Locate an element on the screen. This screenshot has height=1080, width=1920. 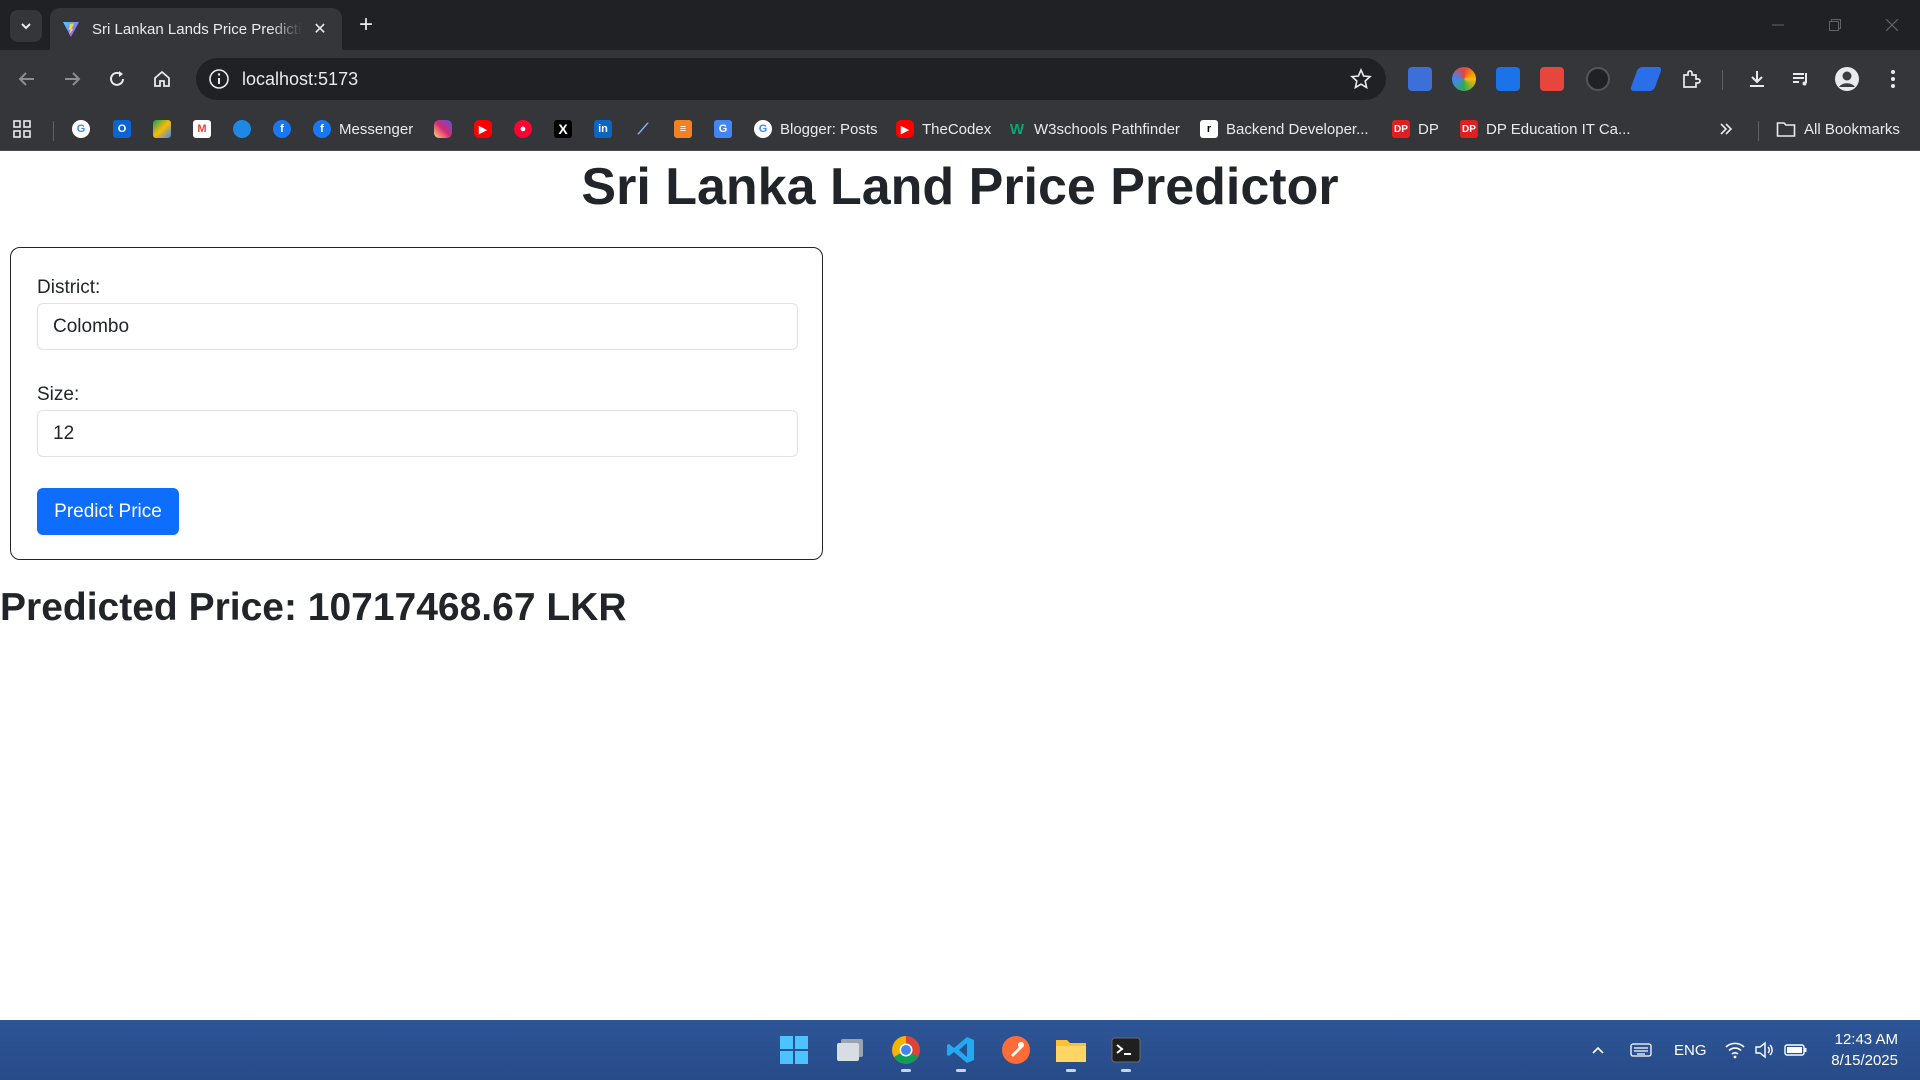
bookmark-item: ≡ is located at coordinates (683, 129).